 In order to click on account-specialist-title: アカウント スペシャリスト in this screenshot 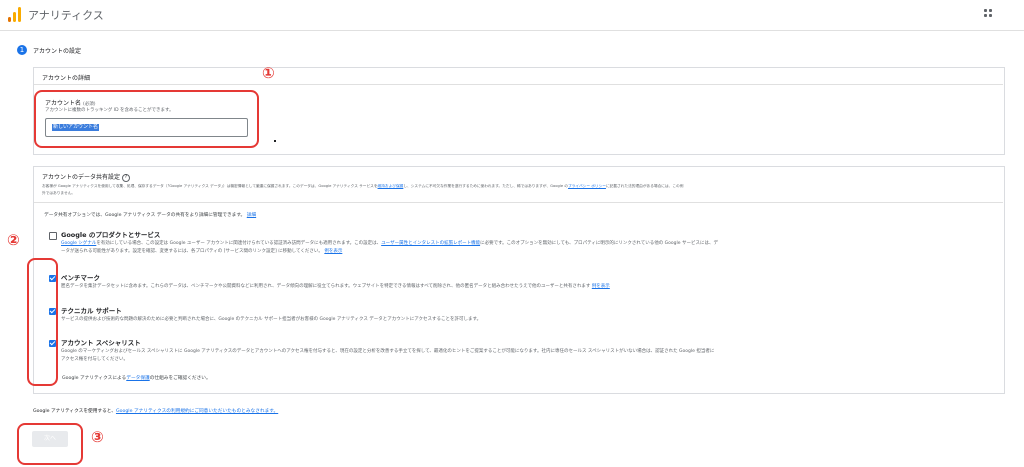, I will do `click(101, 343)`.